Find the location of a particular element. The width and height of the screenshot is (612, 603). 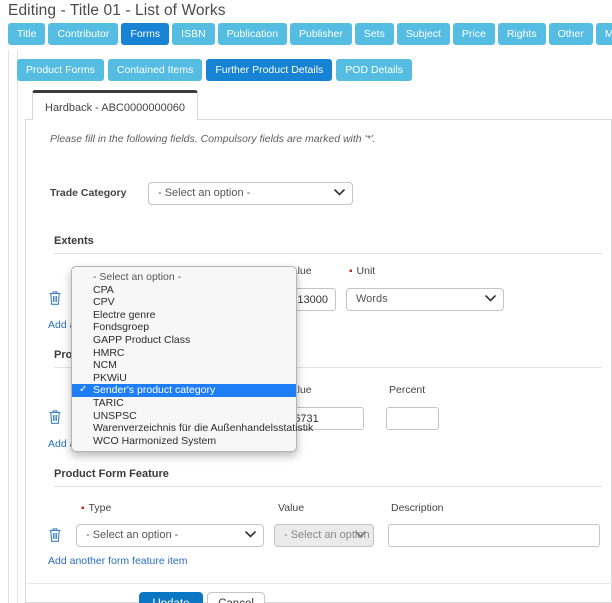

dropdown-option: - Select an option - is located at coordinates (184, 277).